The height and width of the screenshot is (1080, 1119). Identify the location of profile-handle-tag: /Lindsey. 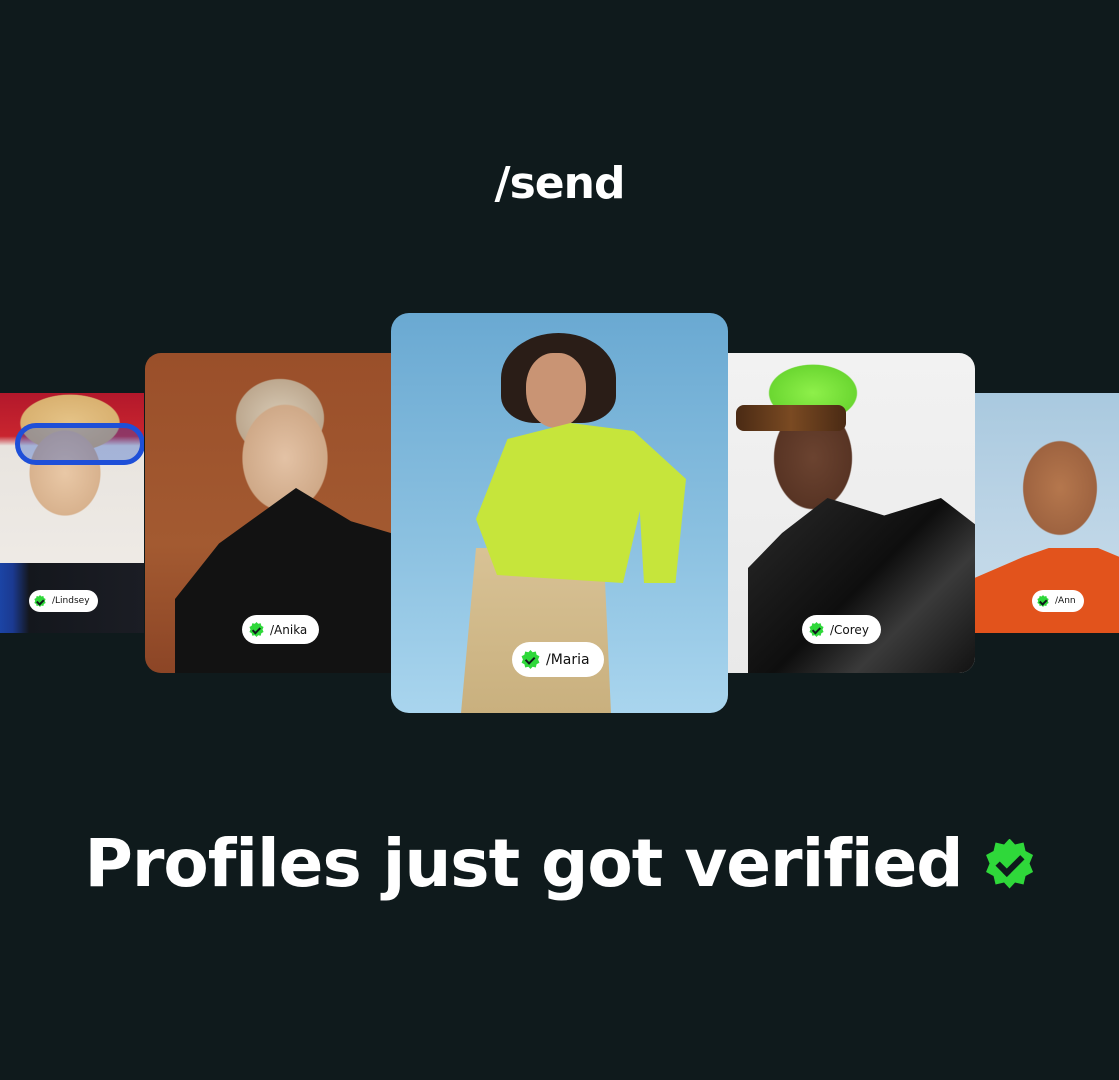
(63, 601).